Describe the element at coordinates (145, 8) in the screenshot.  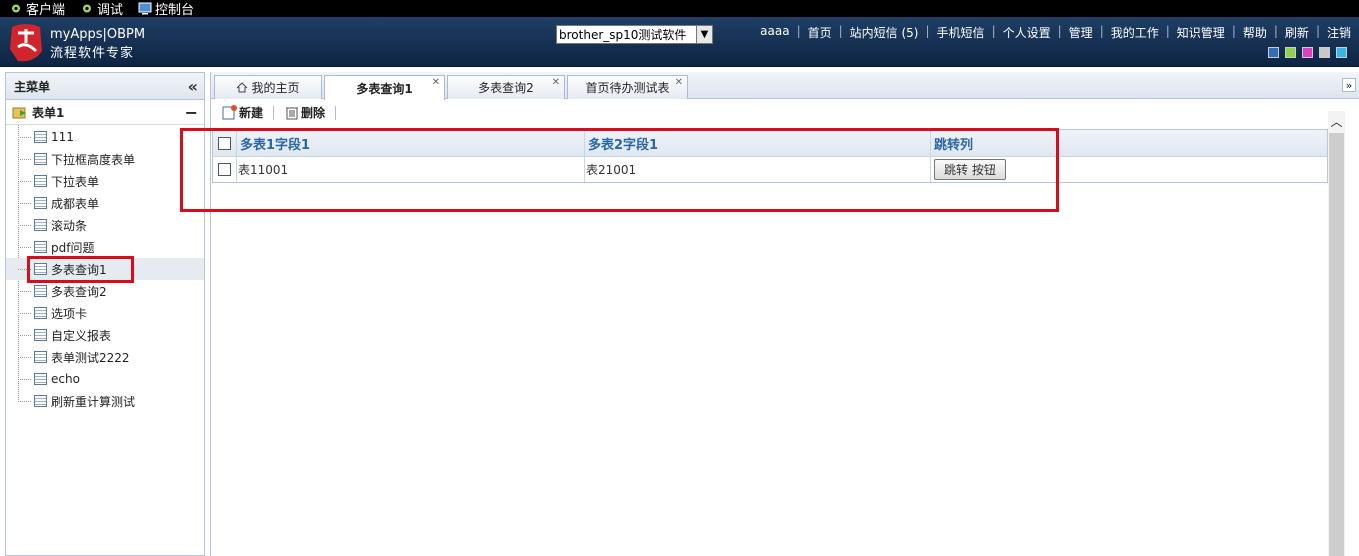
I see `monitor-icon` at that location.